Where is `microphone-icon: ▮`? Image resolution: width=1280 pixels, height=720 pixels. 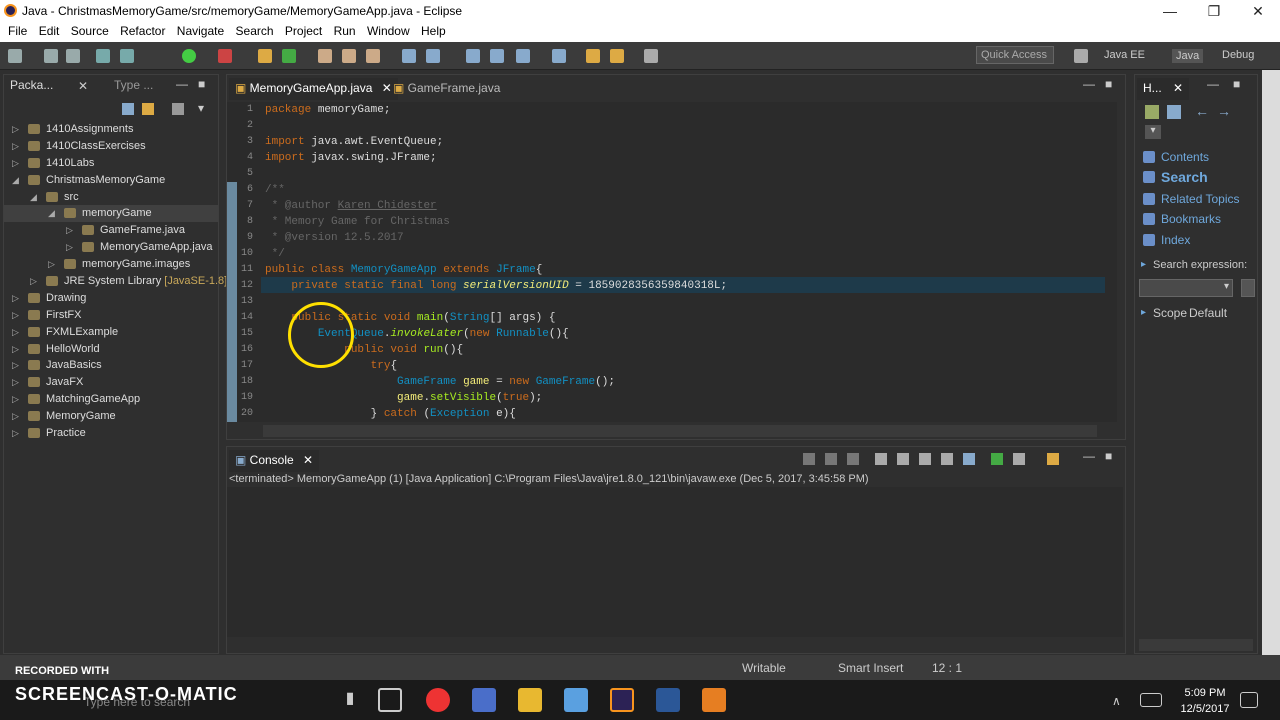 microphone-icon: ▮ is located at coordinates (350, 700).